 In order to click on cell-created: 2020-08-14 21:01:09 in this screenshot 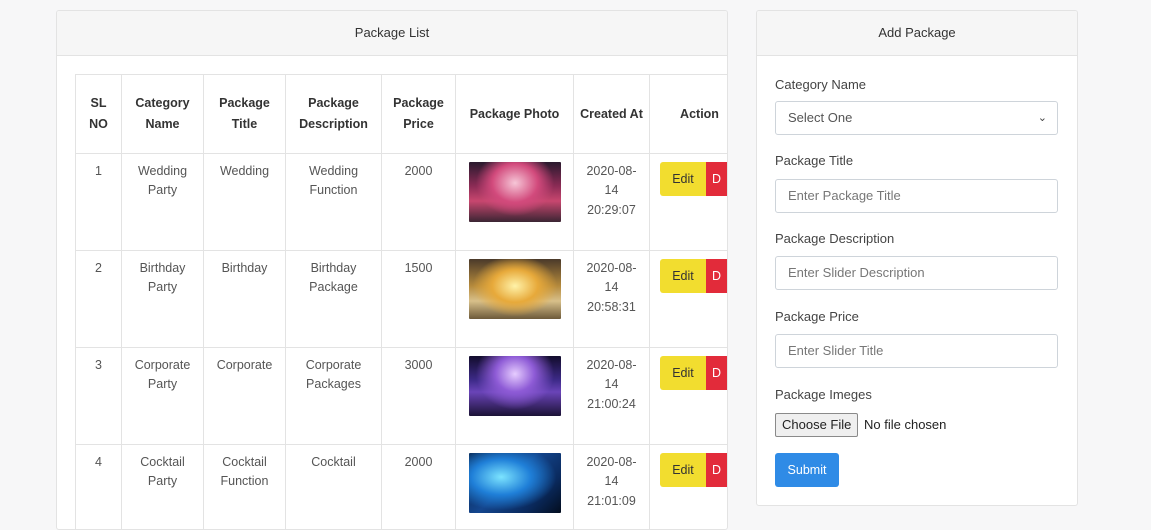, I will do `click(612, 487)`.